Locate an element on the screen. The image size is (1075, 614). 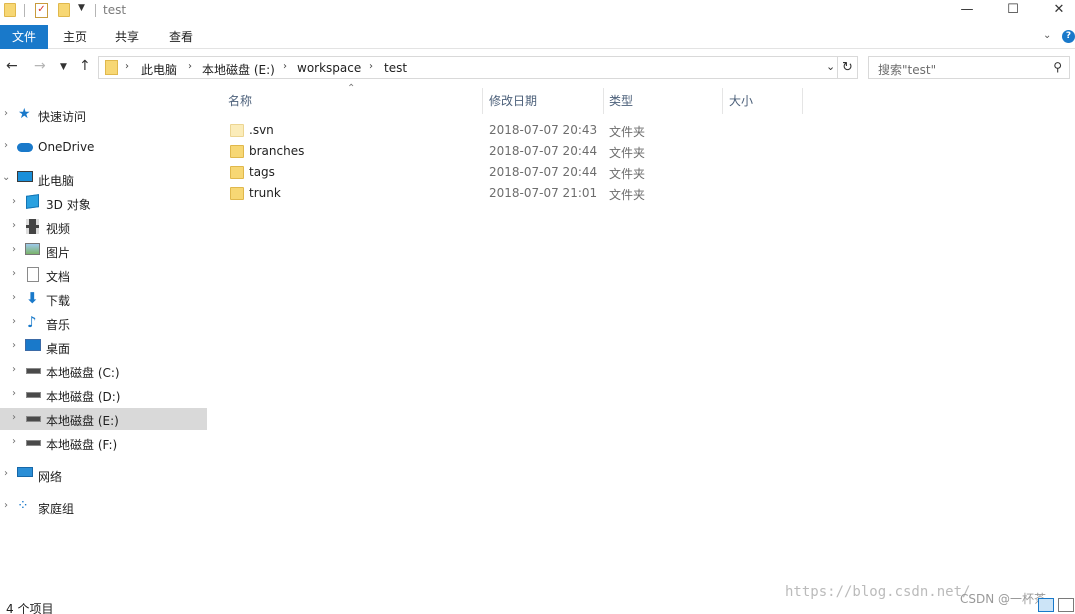
table-row: tags 2018-07-07 20:44 文件夹 is located at coordinates (442, 172).